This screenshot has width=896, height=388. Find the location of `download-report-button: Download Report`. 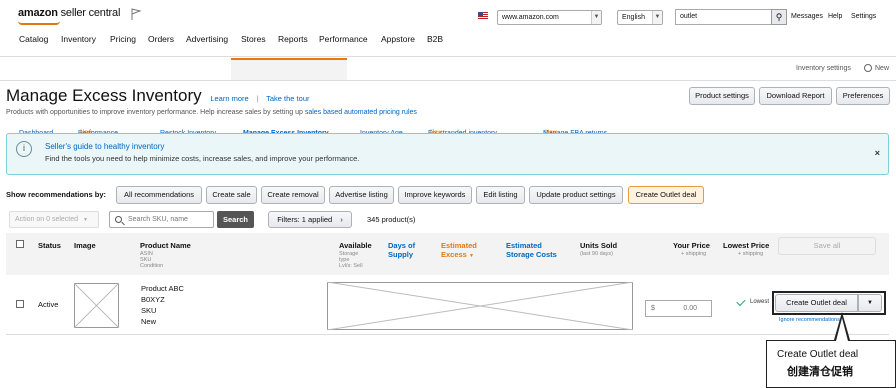

download-report-button: Download Report is located at coordinates (795, 96).